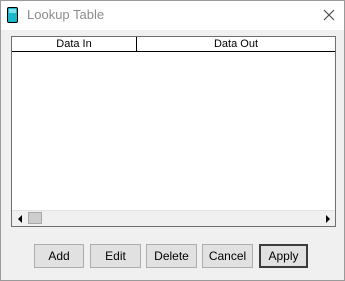  Describe the element at coordinates (173, 218) in the screenshot. I see `horizontal-scrollbar` at that location.